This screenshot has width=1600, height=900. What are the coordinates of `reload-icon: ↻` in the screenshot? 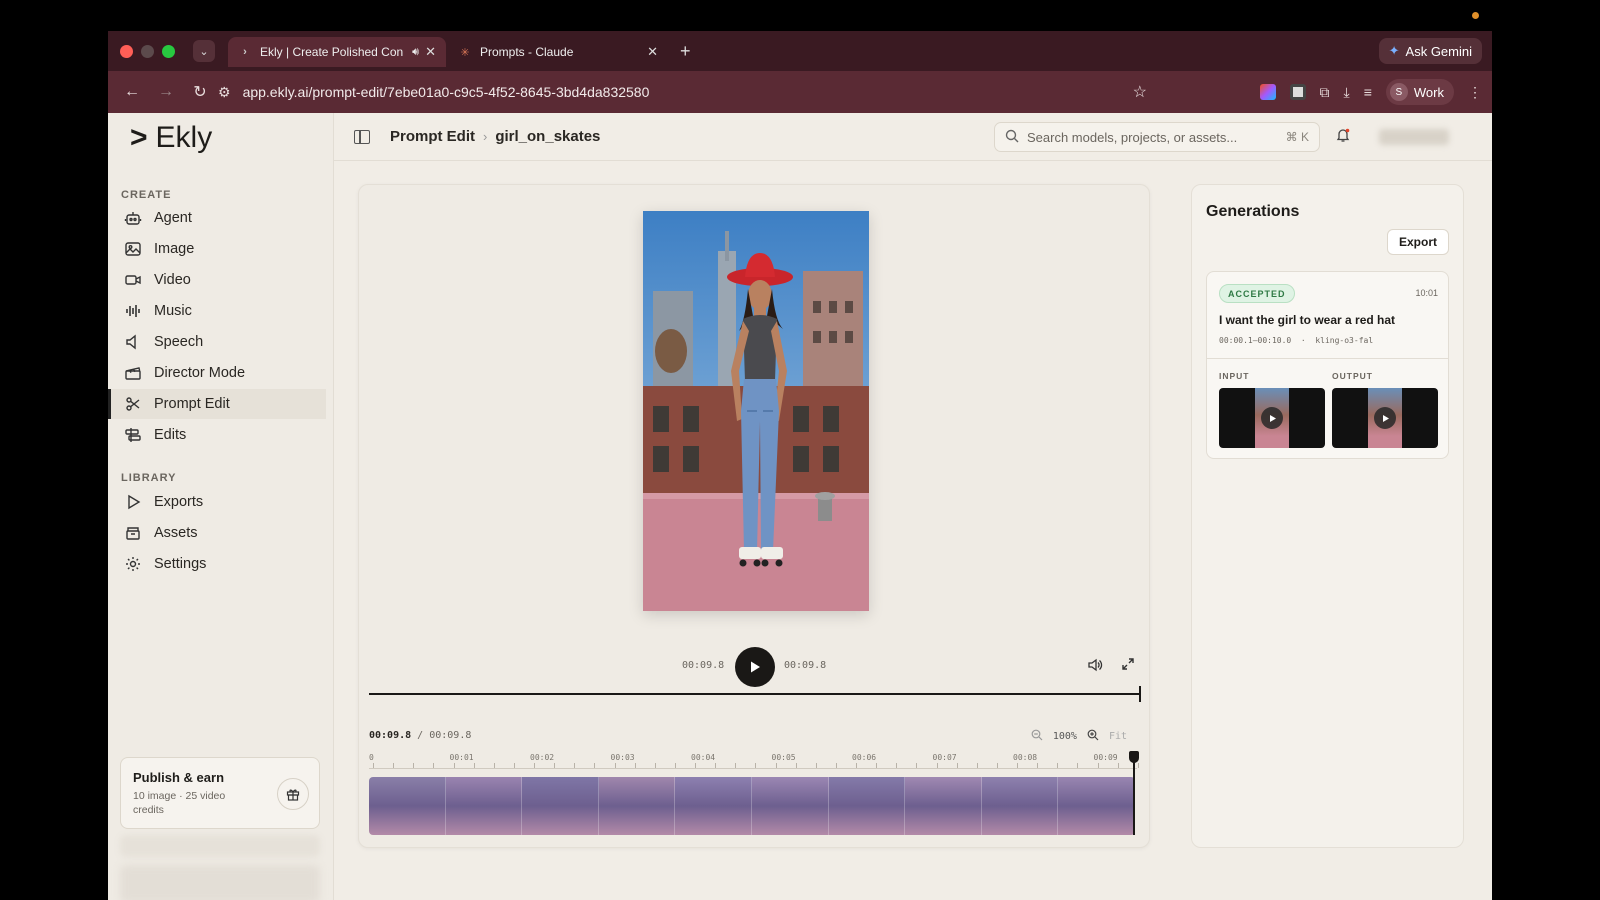 It's located at (200, 92).